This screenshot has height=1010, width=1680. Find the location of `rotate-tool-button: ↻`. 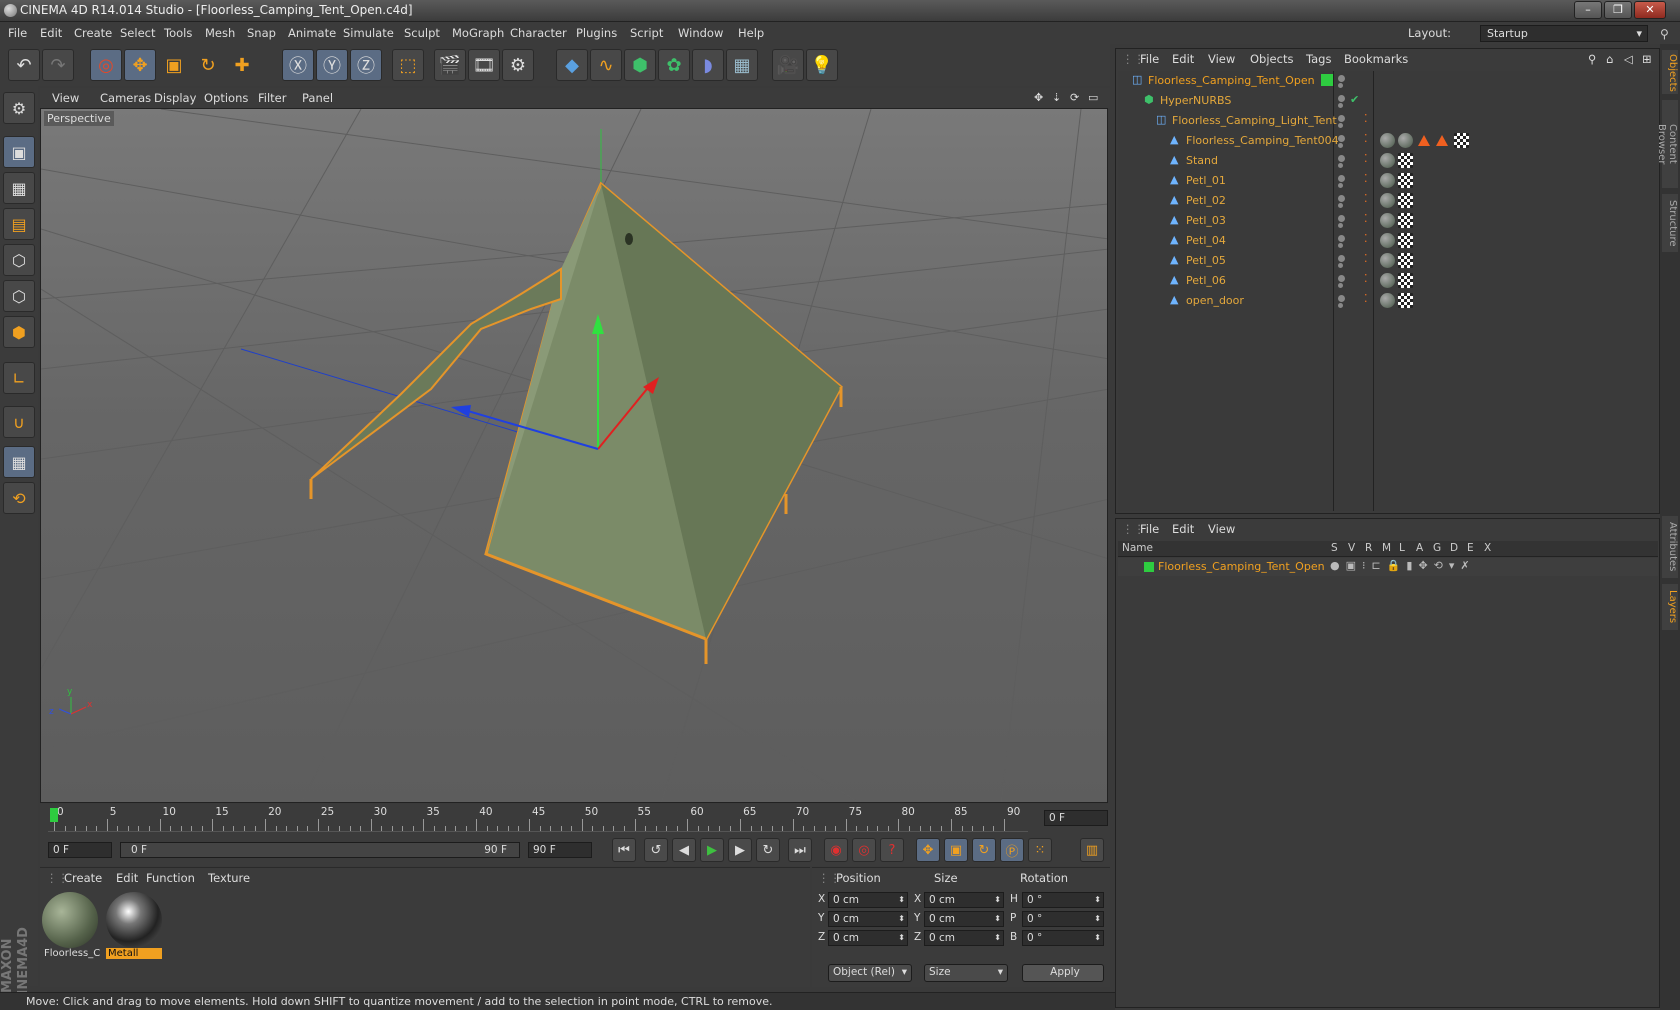

rotate-tool-button: ↻ is located at coordinates (208, 65).